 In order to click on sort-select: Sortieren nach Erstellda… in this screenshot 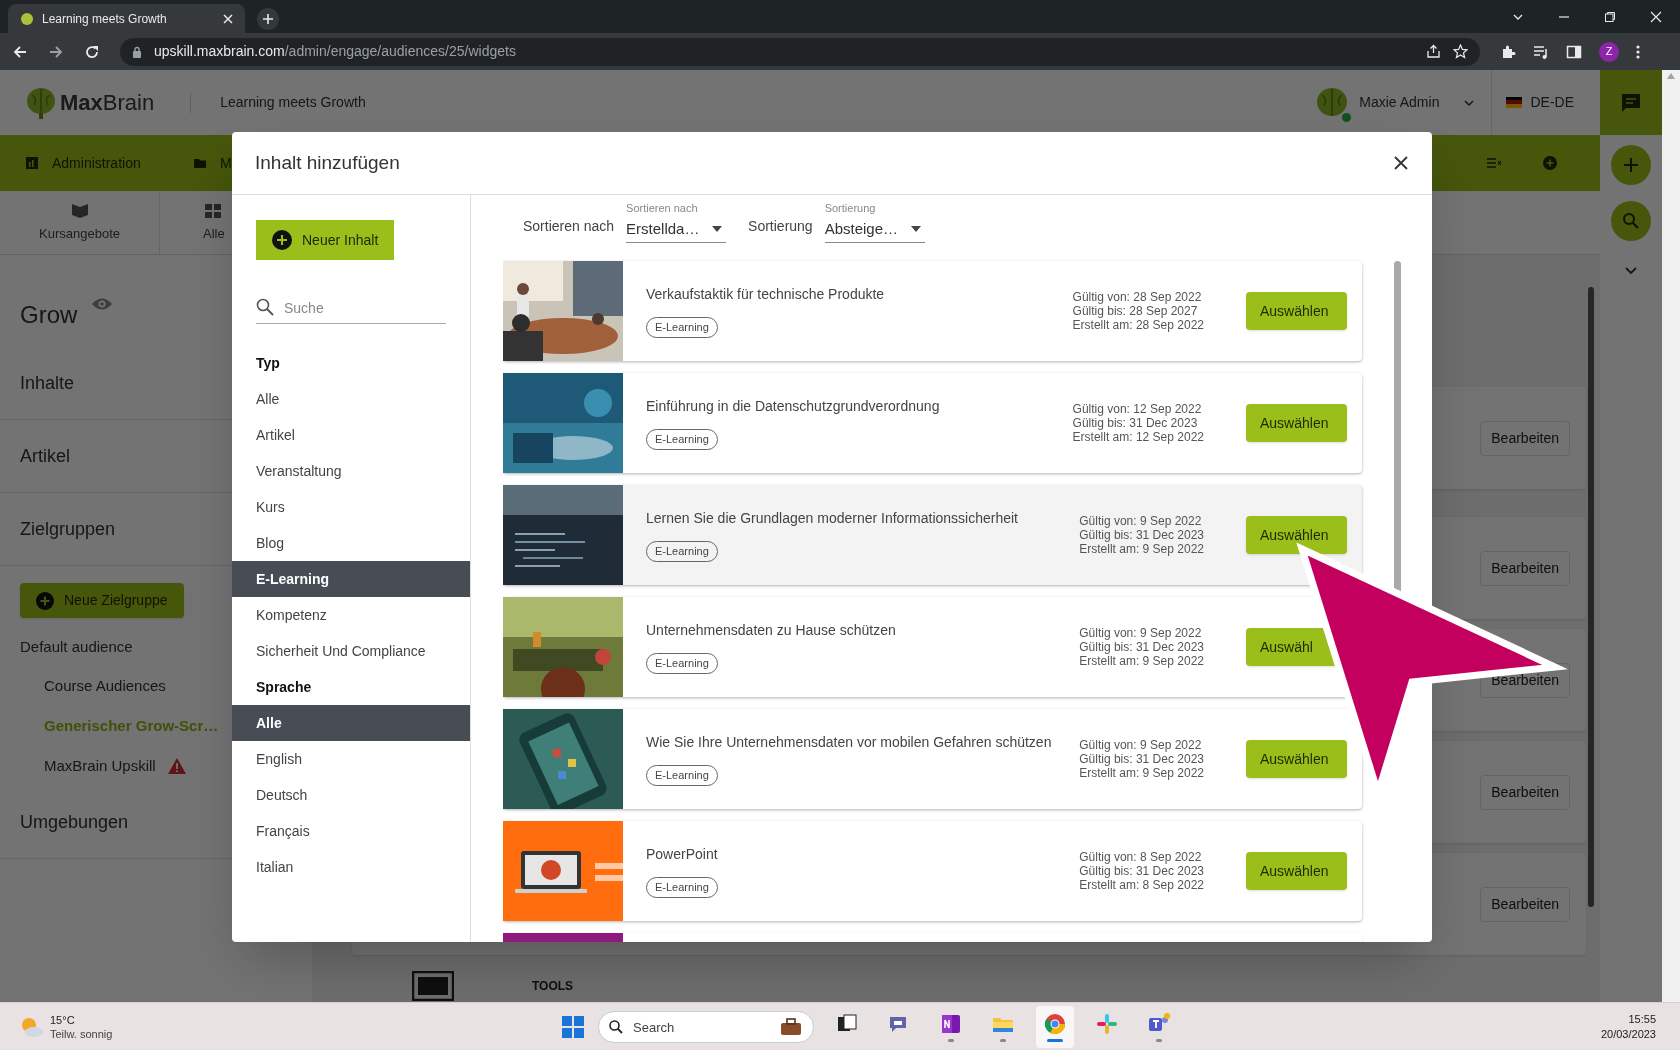, I will do `click(676, 221)`.